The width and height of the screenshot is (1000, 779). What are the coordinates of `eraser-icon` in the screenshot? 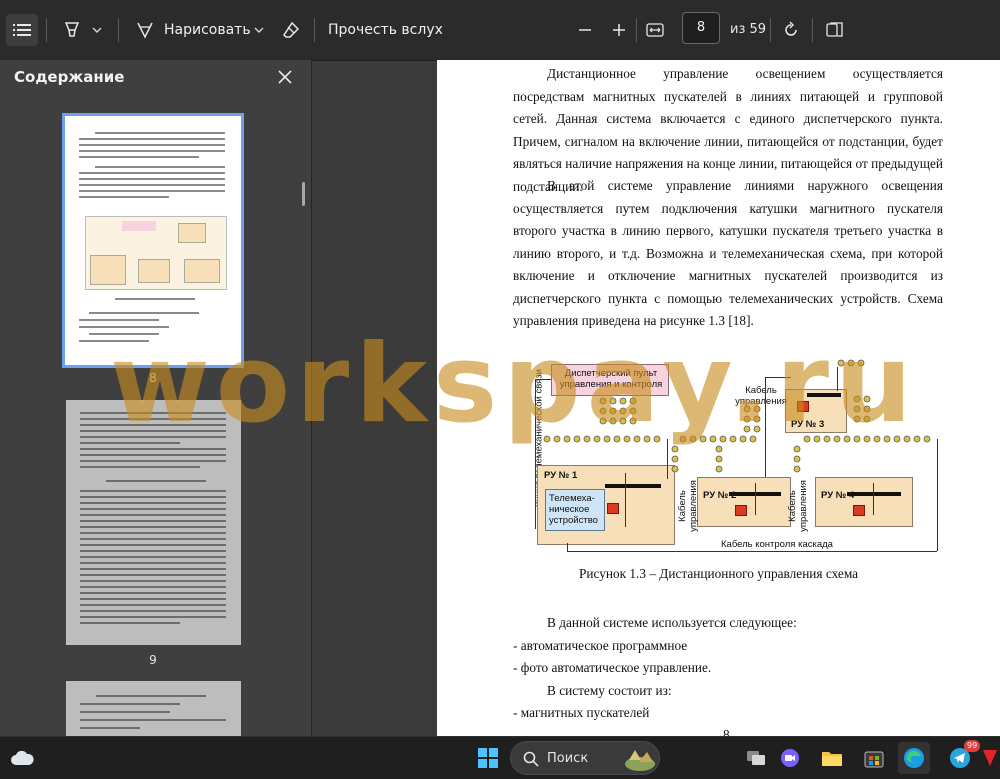 It's located at (291, 29).